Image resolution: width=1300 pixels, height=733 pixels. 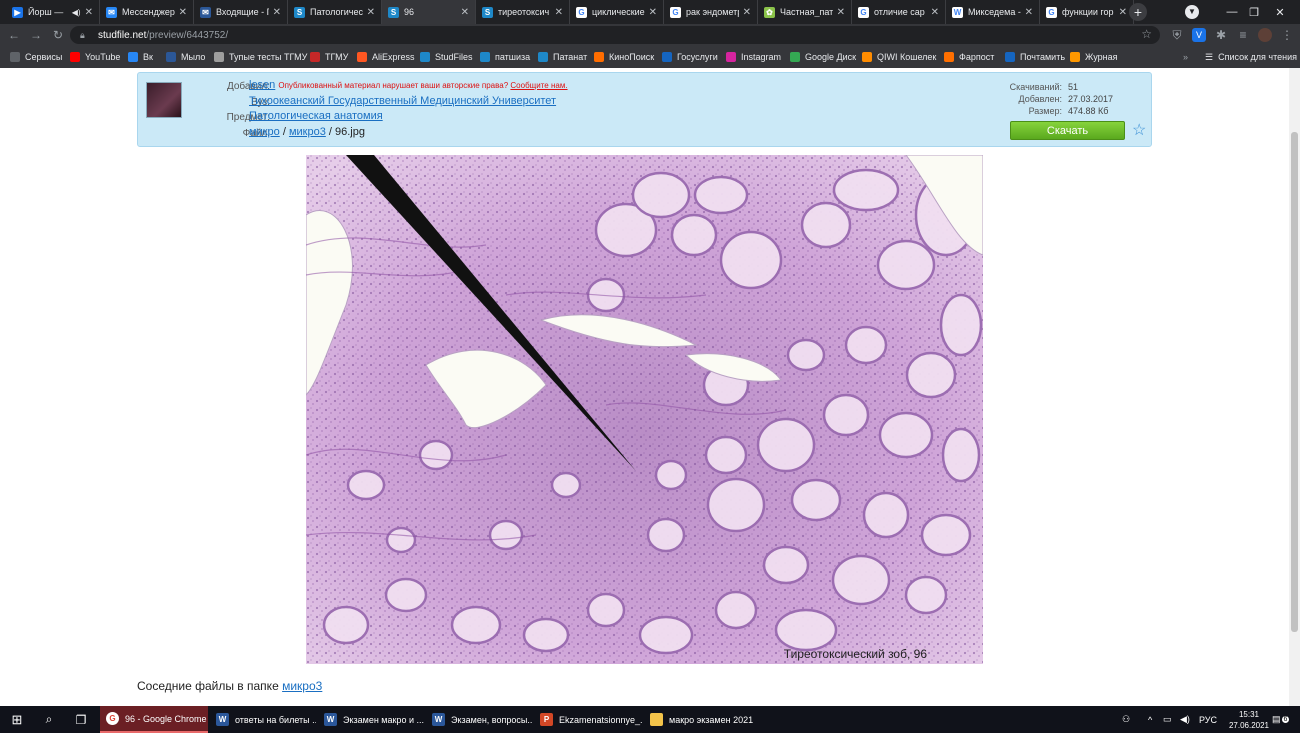 I want to click on page-scrollbar, so click(x=1294, y=387).